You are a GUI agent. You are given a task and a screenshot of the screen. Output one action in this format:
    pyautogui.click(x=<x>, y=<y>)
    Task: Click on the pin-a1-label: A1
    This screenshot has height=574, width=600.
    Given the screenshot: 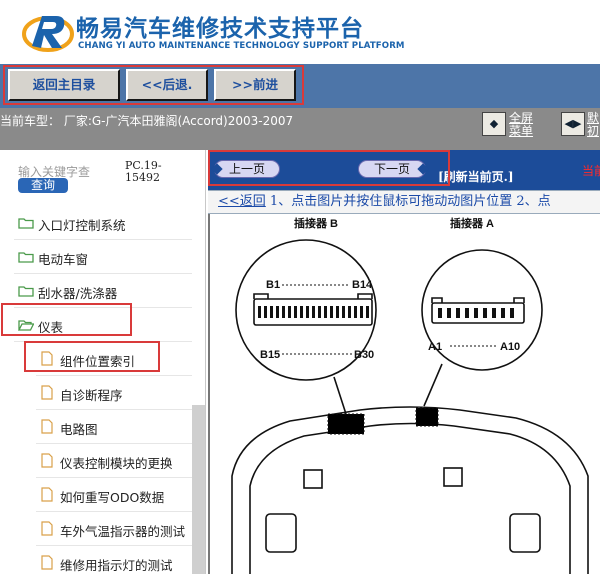 What is the action you would take?
    pyautogui.click(x=435, y=347)
    